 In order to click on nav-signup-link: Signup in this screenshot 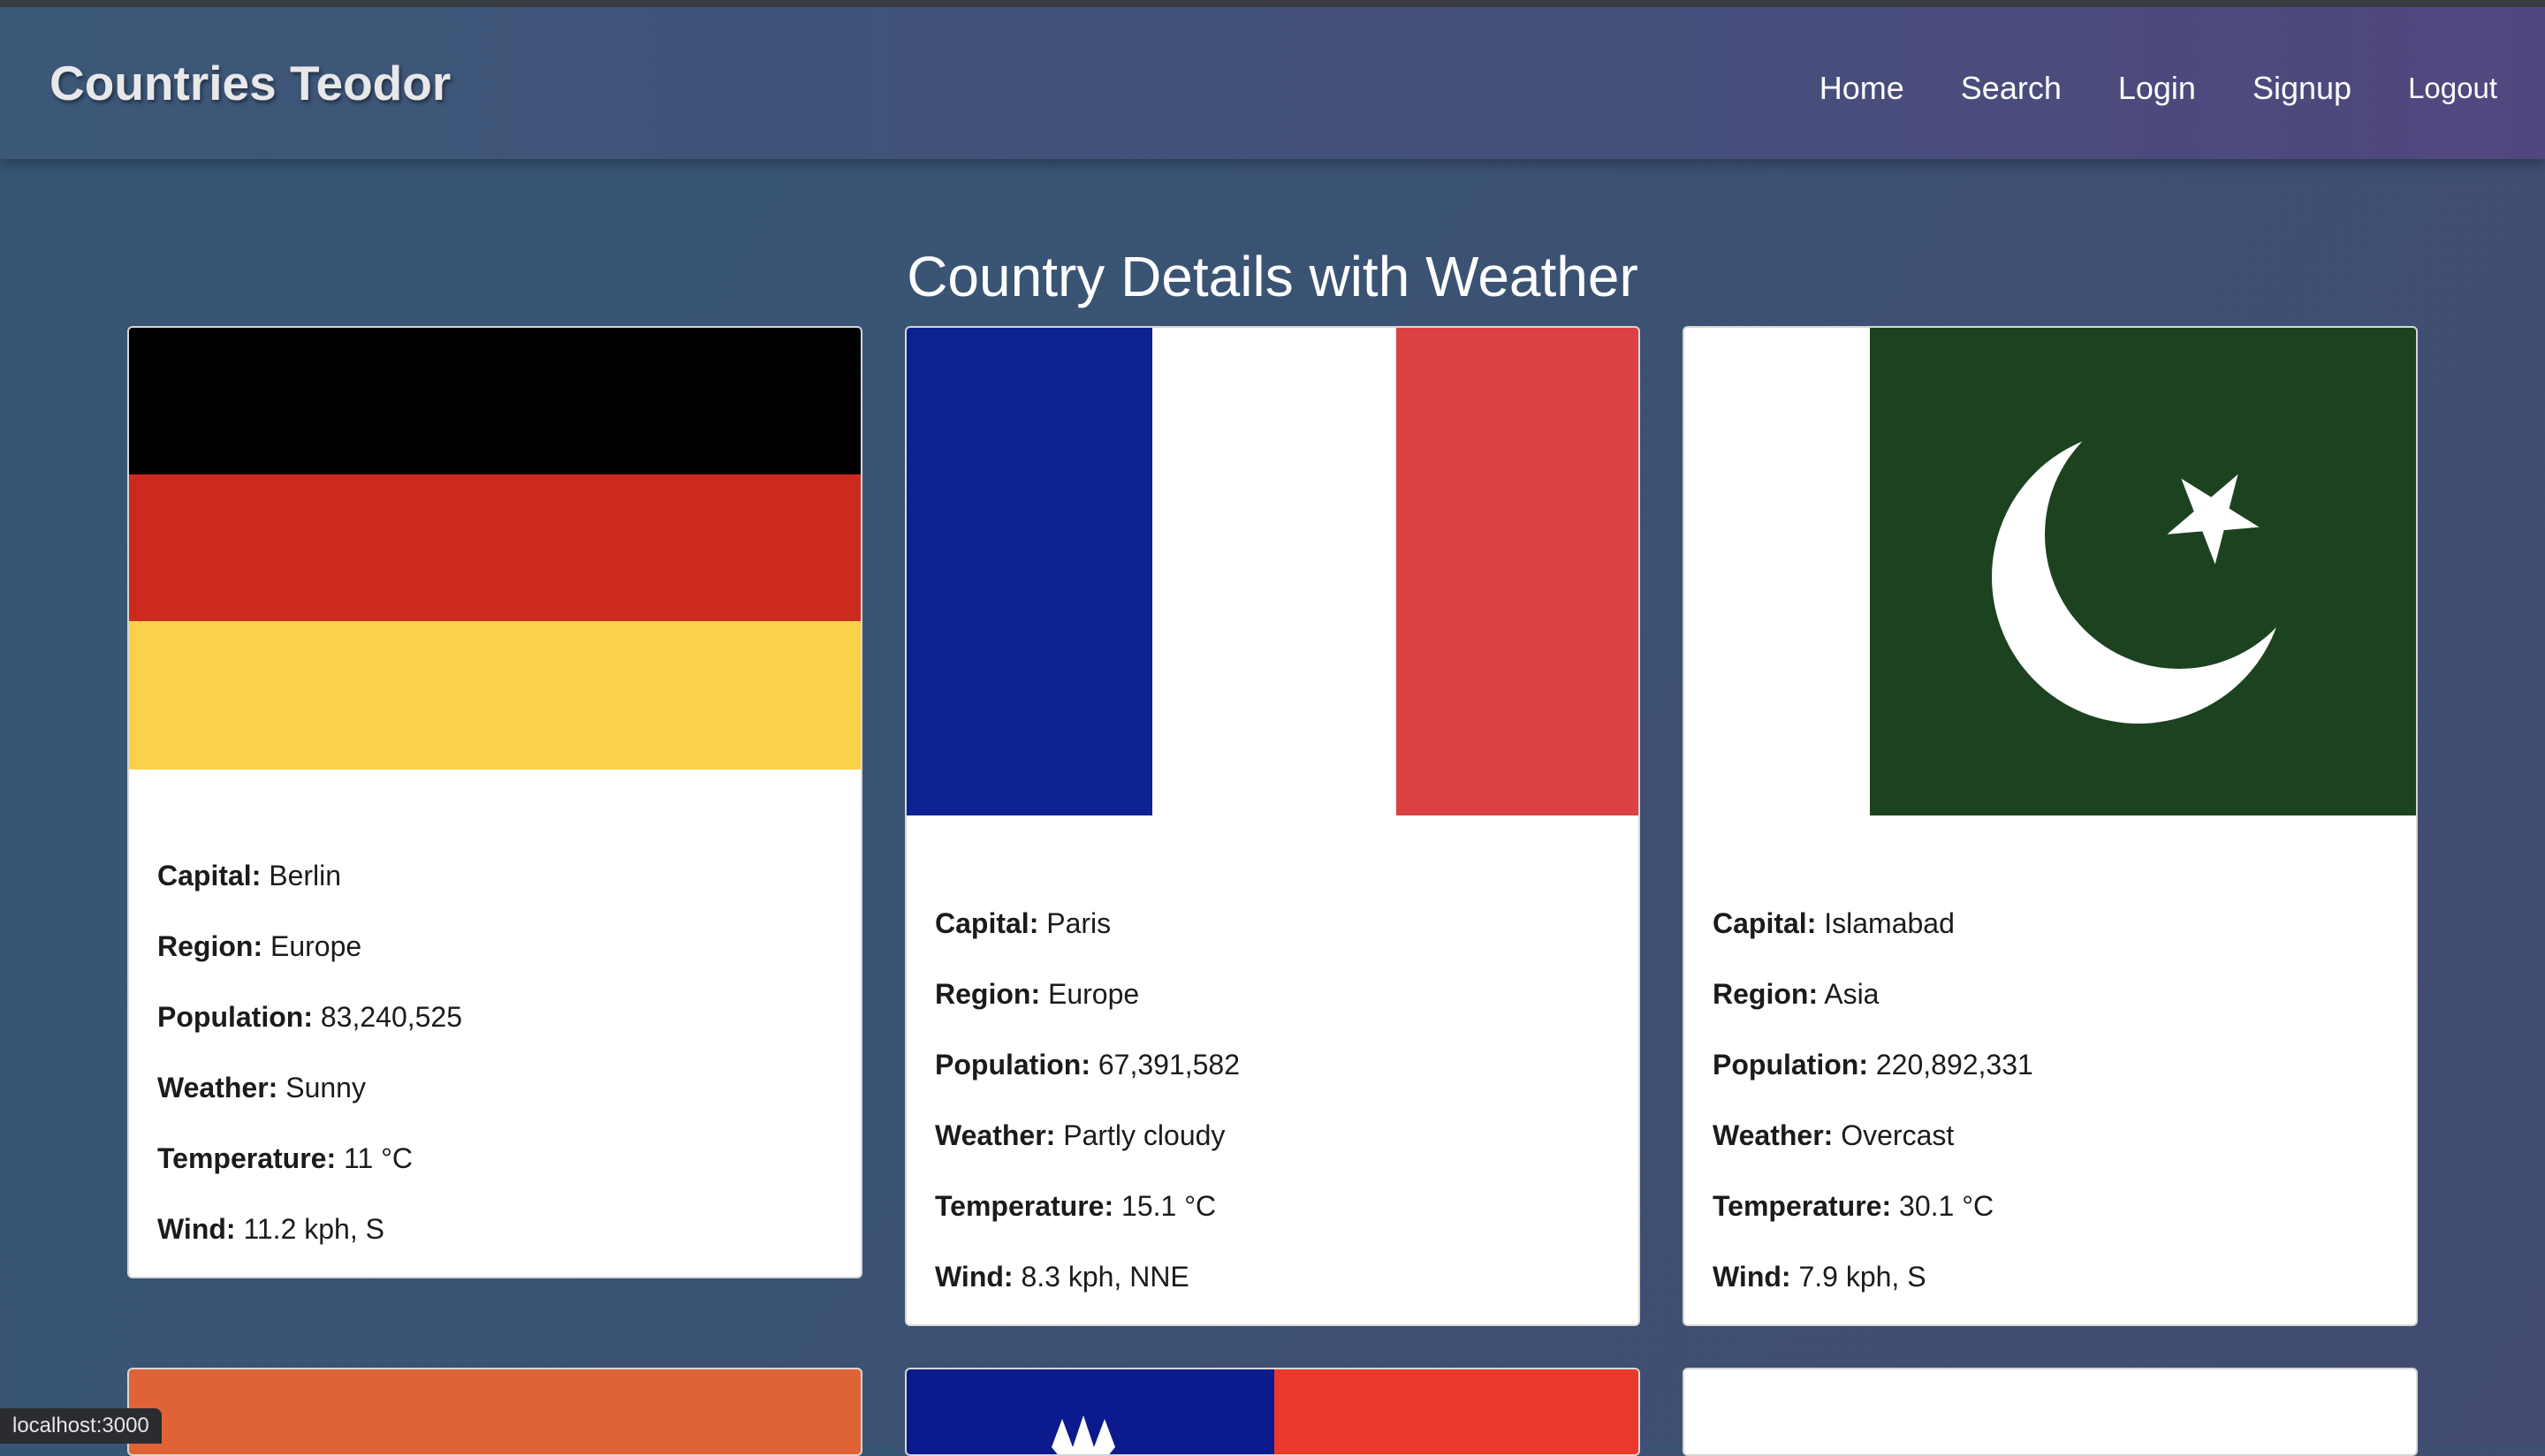, I will do `click(2302, 88)`.